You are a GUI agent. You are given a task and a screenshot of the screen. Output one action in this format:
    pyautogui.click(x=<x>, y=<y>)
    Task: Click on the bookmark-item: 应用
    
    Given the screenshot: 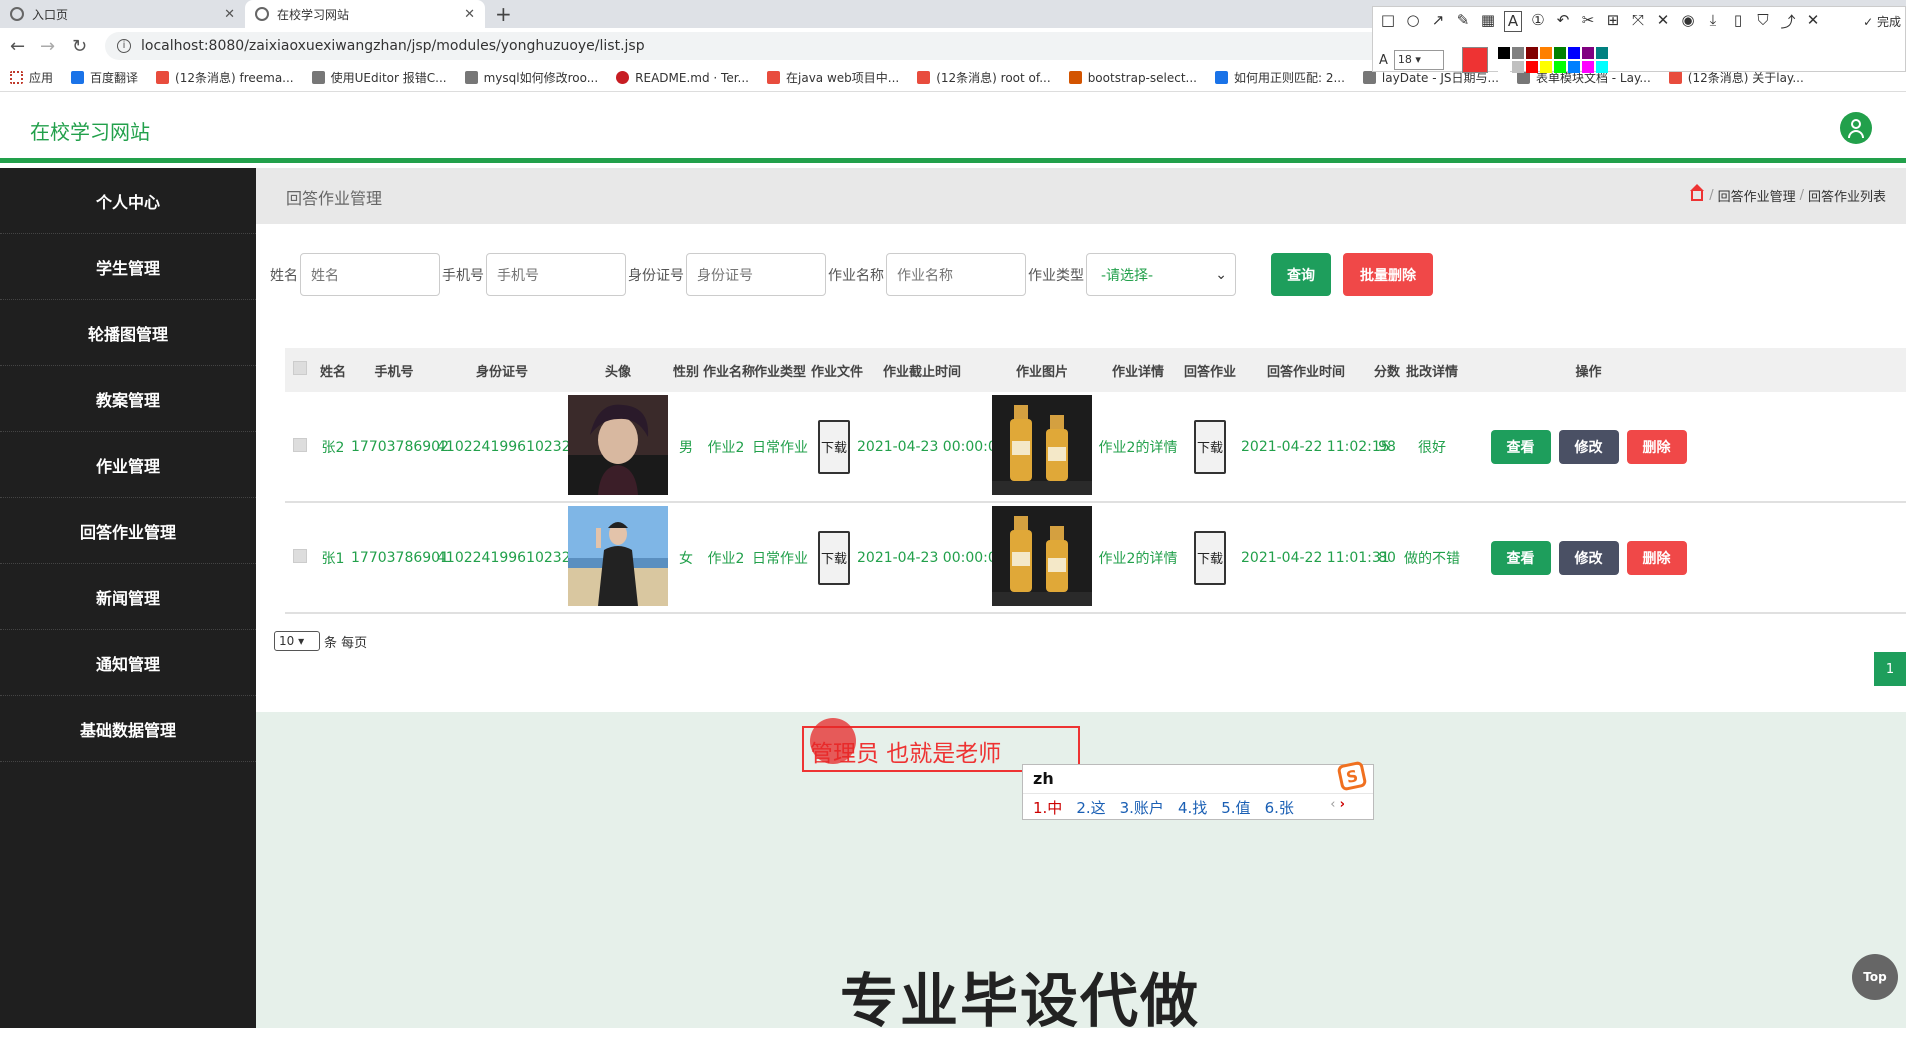 What is the action you would take?
    pyautogui.click(x=31, y=77)
    